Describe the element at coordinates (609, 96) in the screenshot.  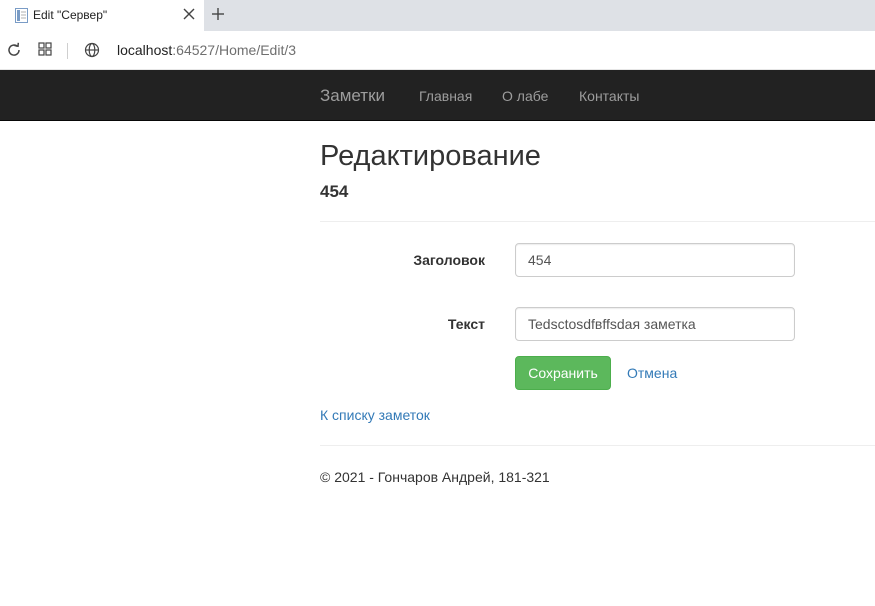
I see `nav-link-contacts: Контакты` at that location.